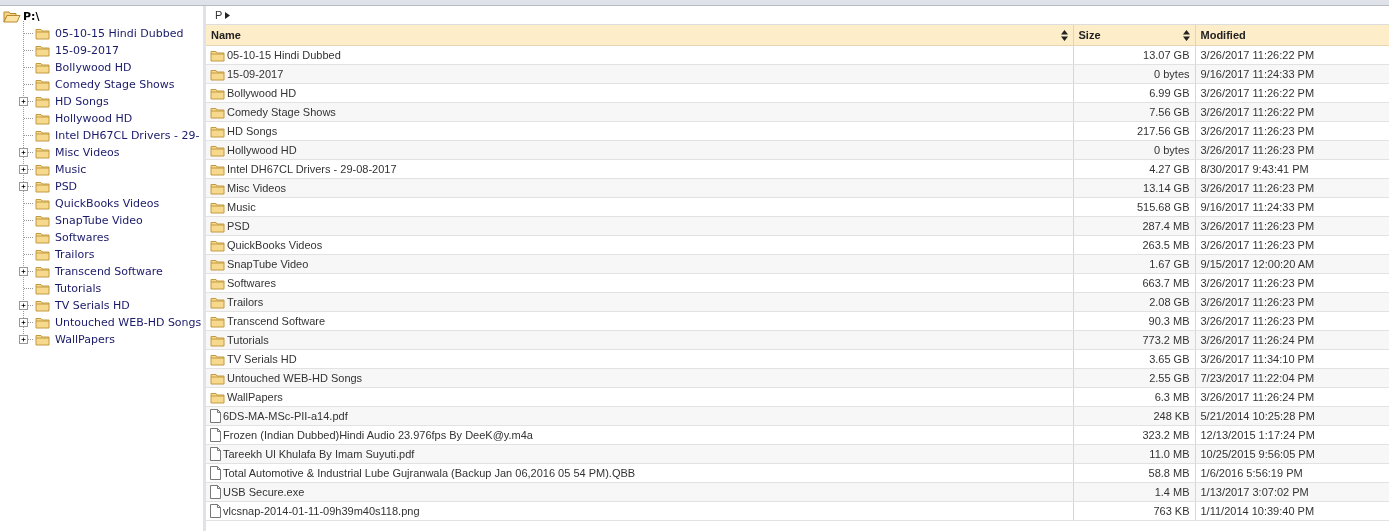 The image size is (1389, 531). What do you see at coordinates (255, 74) in the screenshot?
I see `file-name: 15-09-2017` at bounding box center [255, 74].